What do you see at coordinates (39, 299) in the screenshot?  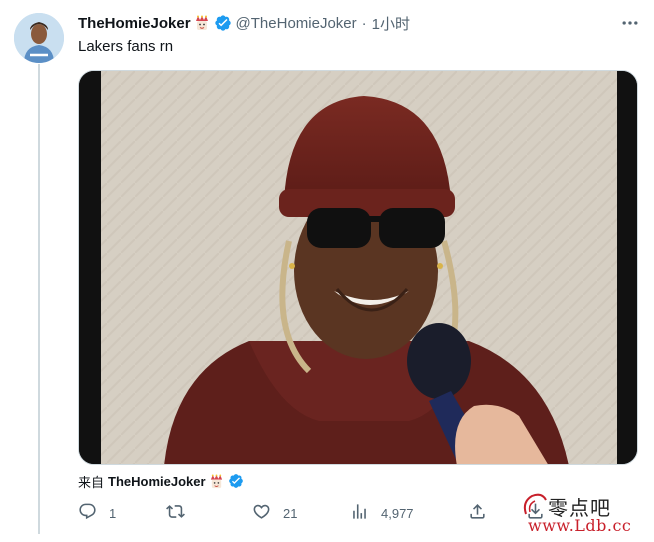 I see `thread-line` at bounding box center [39, 299].